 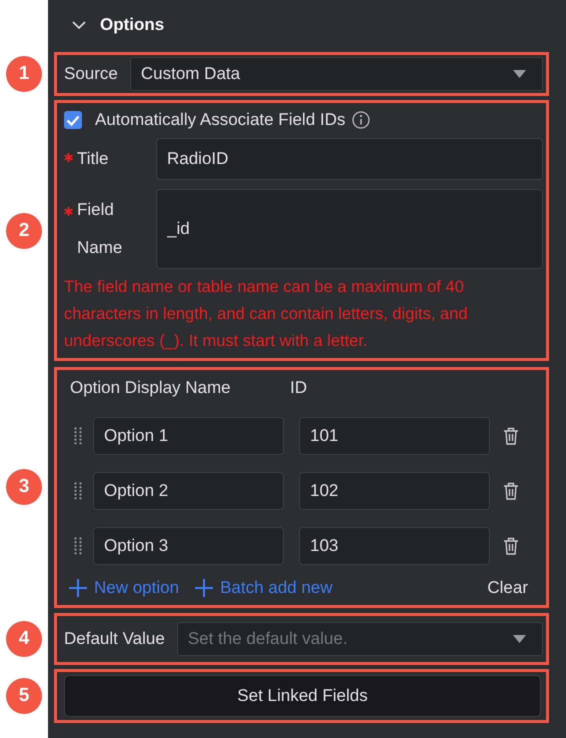 What do you see at coordinates (124, 588) in the screenshot?
I see `add-link: New option` at bounding box center [124, 588].